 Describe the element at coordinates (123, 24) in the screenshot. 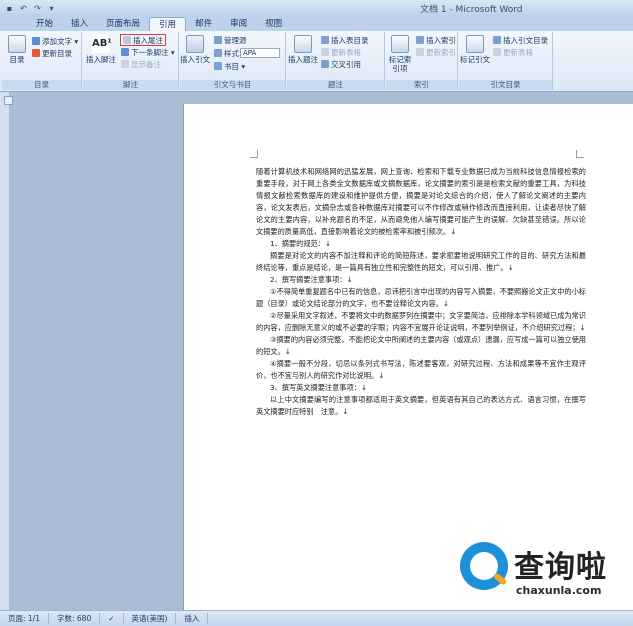

I see `tab-page-layout: 页面布局` at that location.